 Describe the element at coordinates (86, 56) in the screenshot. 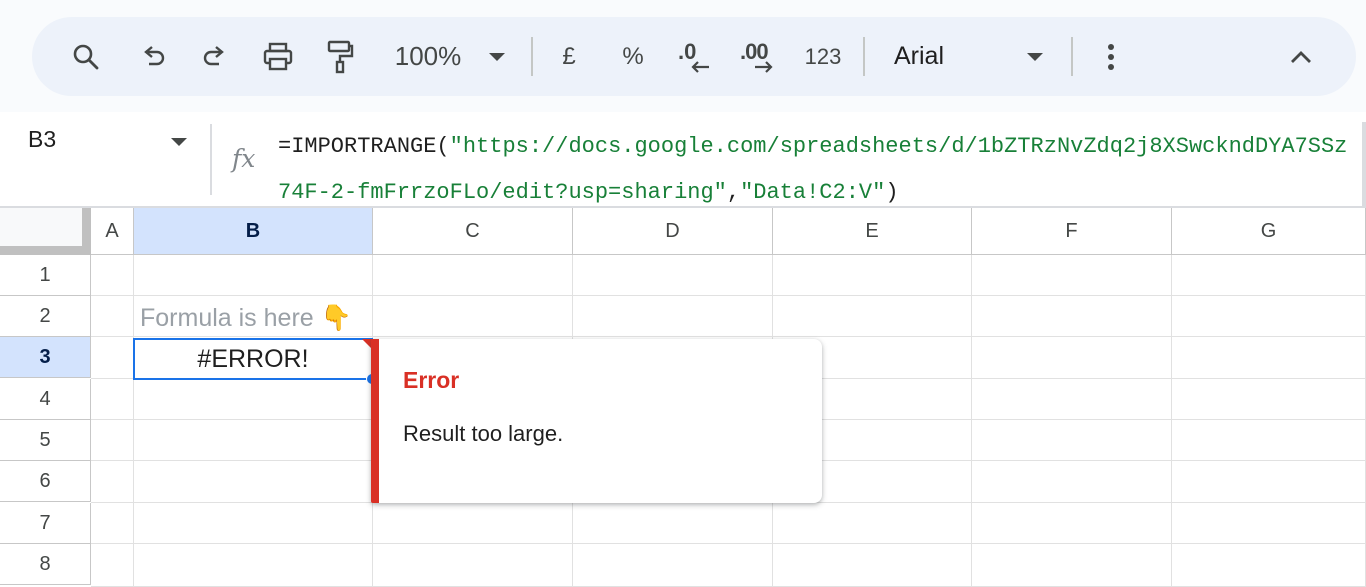

I see `search-icon` at that location.